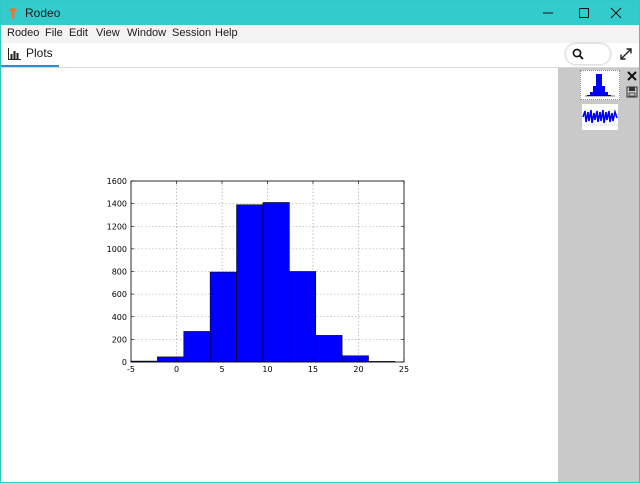  Describe the element at coordinates (598, 275) in the screenshot. I see `plot-history-sidebar` at that location.